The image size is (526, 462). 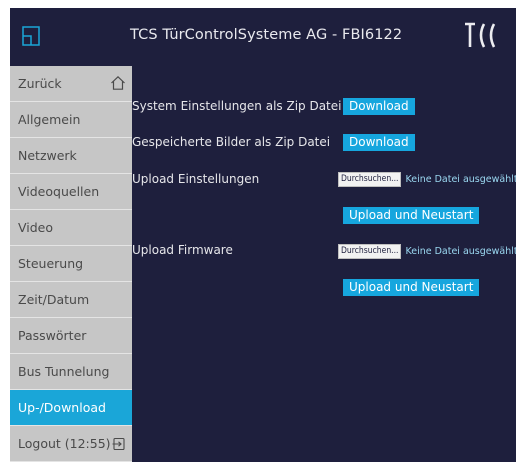 I want to click on upload-firmware-label: Upload Firmware, so click(x=182, y=250).